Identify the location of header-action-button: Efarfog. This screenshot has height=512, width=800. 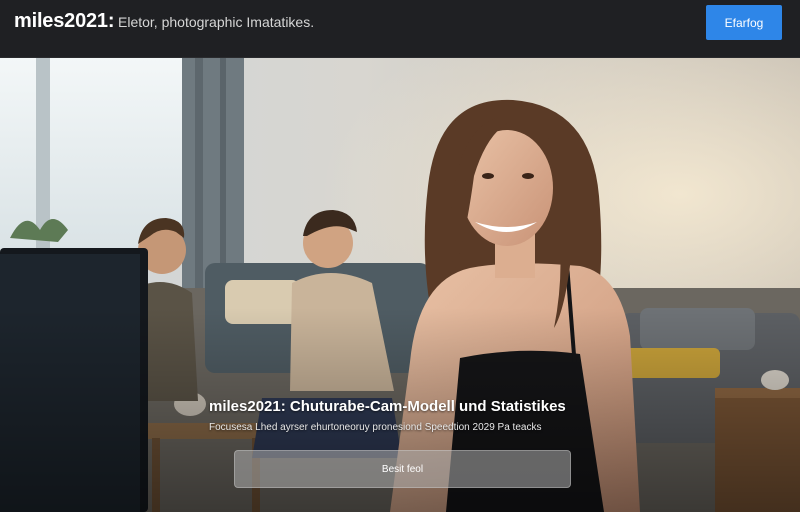
(744, 22).